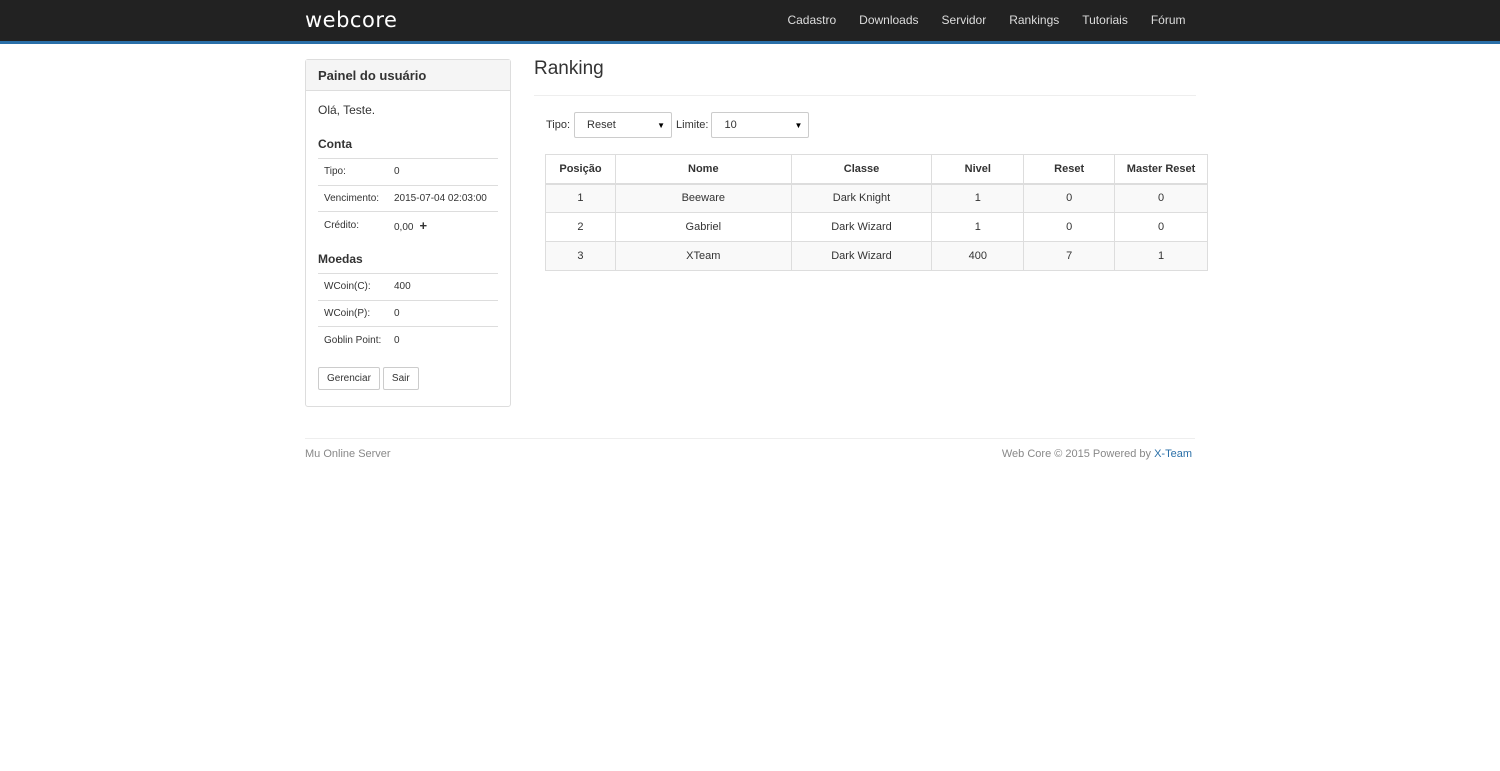  What do you see at coordinates (340, 259) in the screenshot?
I see `coins-section-title: Moedas` at bounding box center [340, 259].